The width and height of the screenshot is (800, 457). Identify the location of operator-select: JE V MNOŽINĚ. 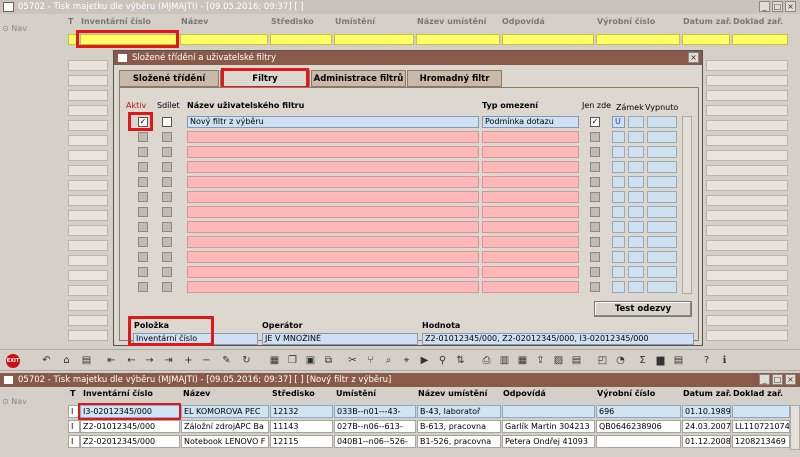
(340, 339).